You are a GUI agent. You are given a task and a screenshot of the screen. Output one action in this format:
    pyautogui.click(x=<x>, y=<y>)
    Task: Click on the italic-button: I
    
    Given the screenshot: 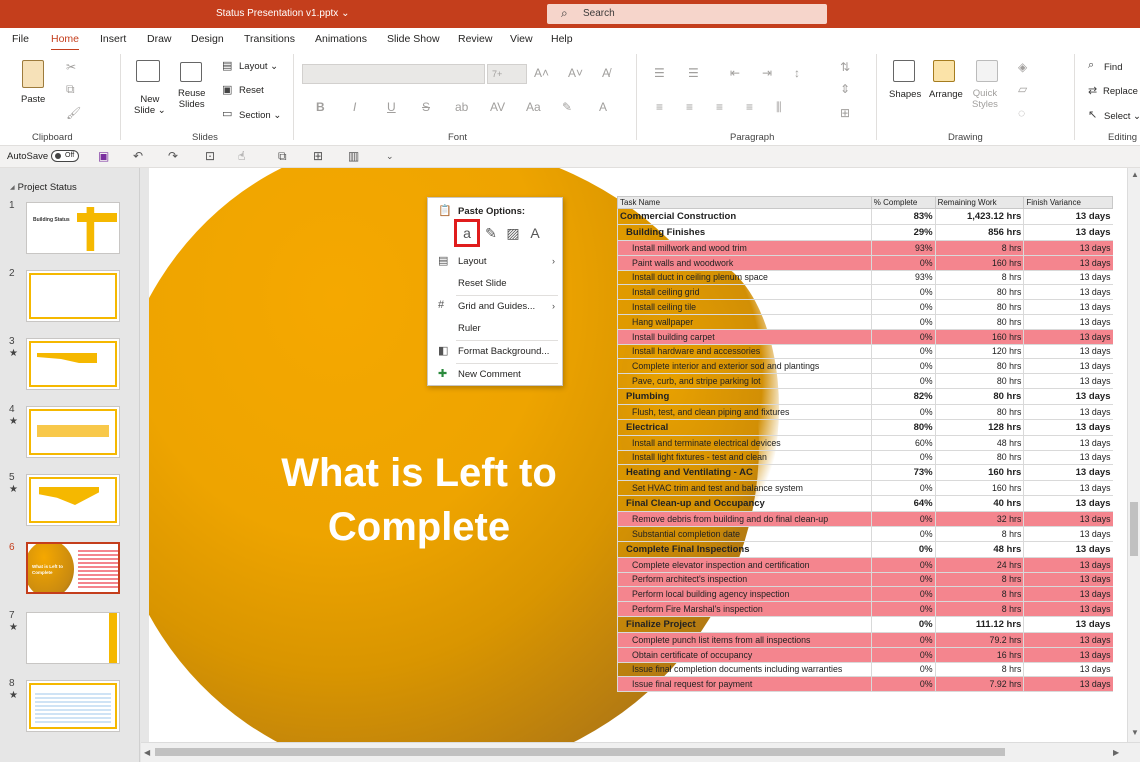 What is the action you would take?
    pyautogui.click(x=354, y=107)
    